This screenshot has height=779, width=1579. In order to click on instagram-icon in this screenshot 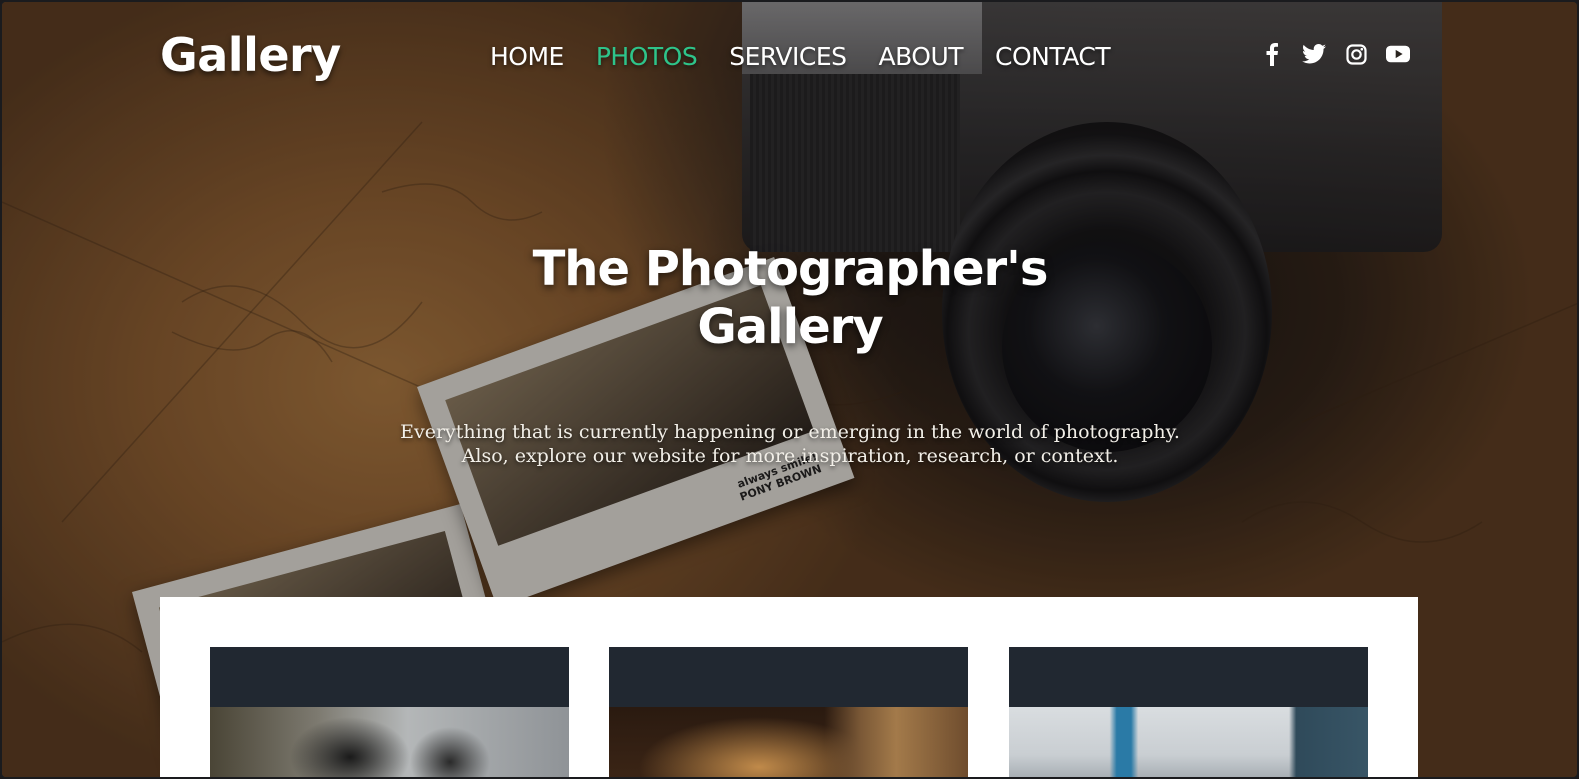, I will do `click(1356, 54)`.